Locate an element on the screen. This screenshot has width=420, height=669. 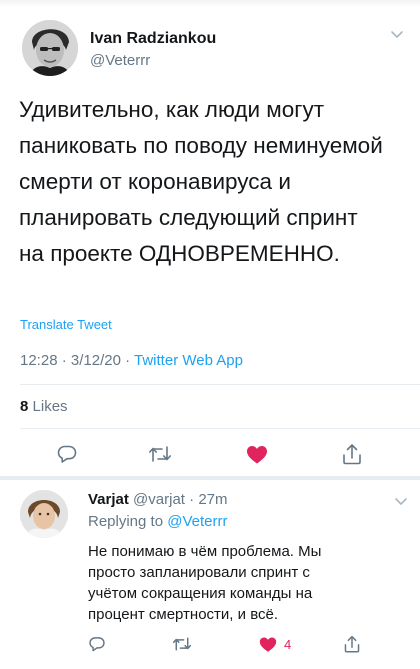
reply-author: Varjat @varjat · 27m is located at coordinates (158, 499).